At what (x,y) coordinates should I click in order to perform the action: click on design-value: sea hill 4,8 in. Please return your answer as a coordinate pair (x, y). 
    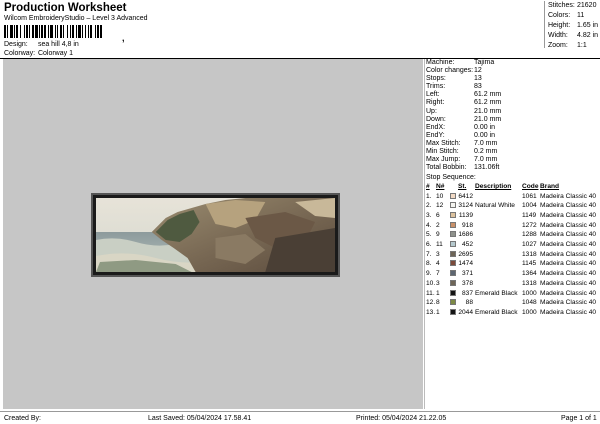
    Looking at the image, I should click on (58, 44).